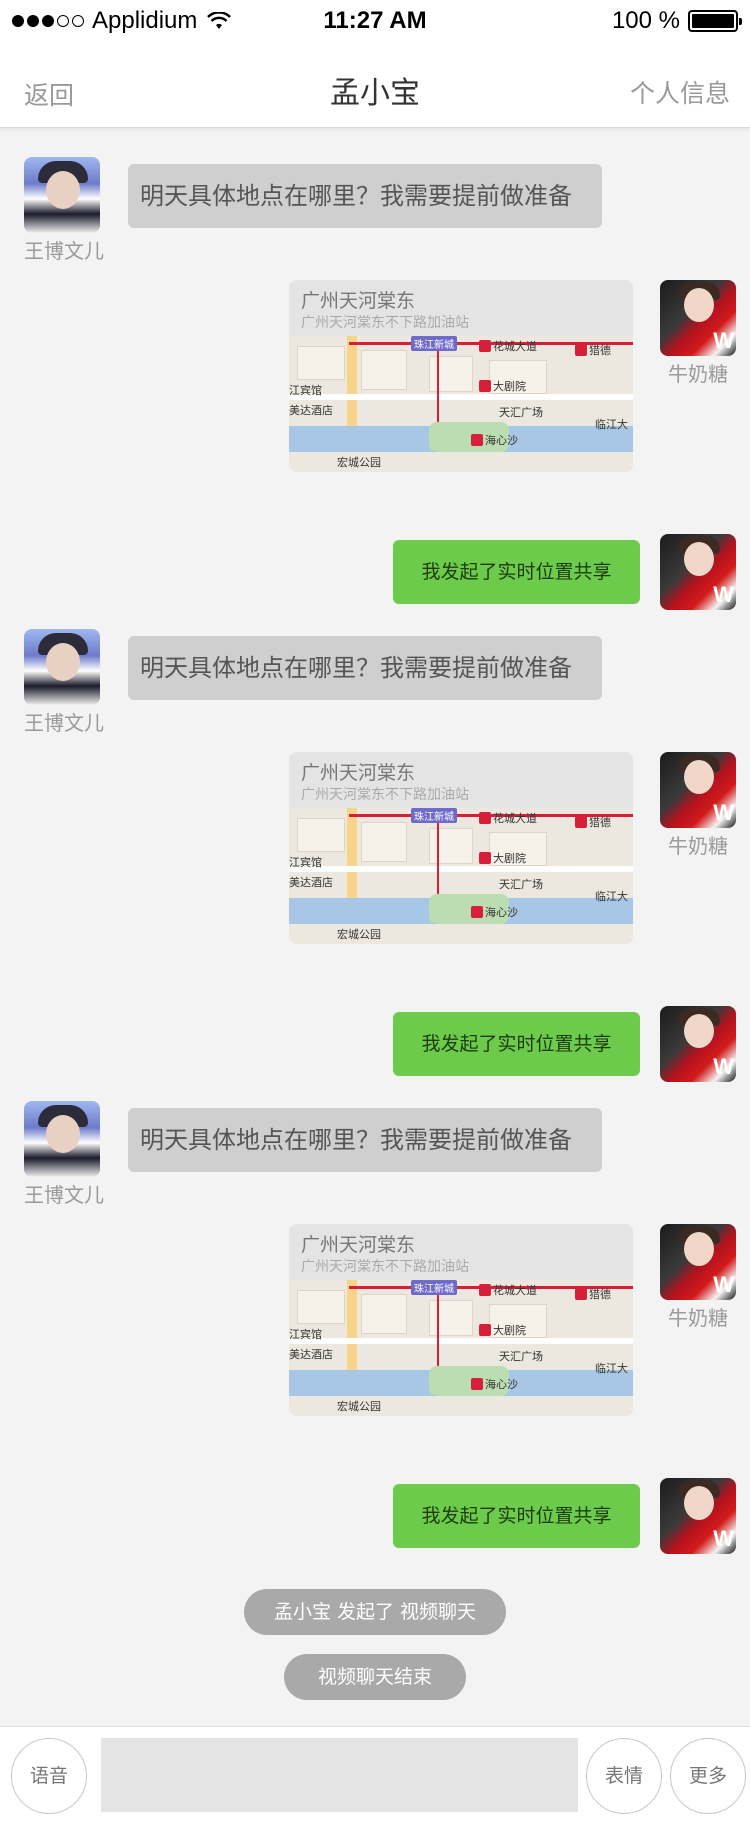 The height and width of the screenshot is (1823, 750). I want to click on nav-bar: 返回 孟小宝 个人信息, so click(375, 85).